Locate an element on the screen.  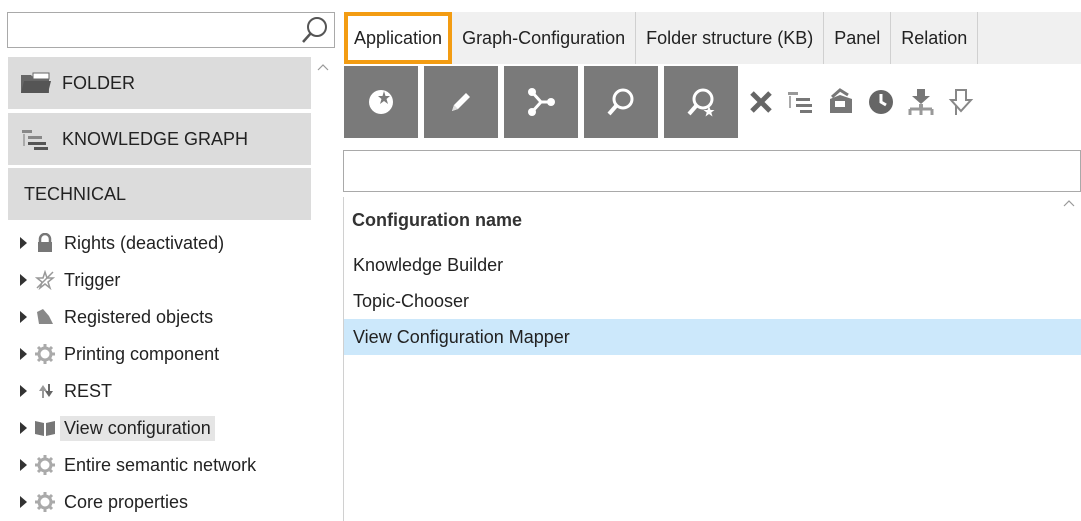
tree-item-label: Entire semantic network is located at coordinates (160, 464).